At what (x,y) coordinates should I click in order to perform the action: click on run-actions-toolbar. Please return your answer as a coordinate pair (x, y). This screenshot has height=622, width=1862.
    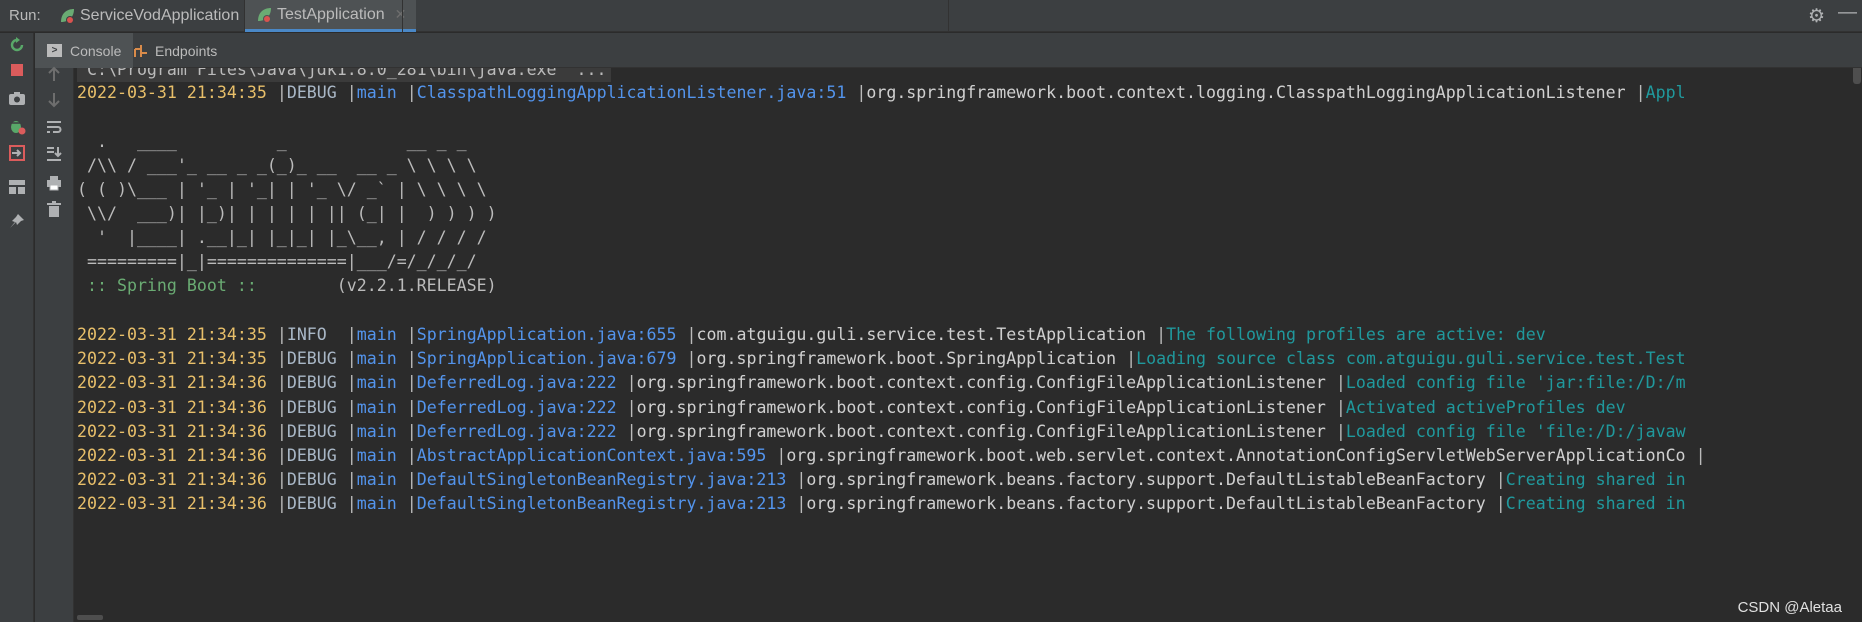
    Looking at the image, I should click on (17, 327).